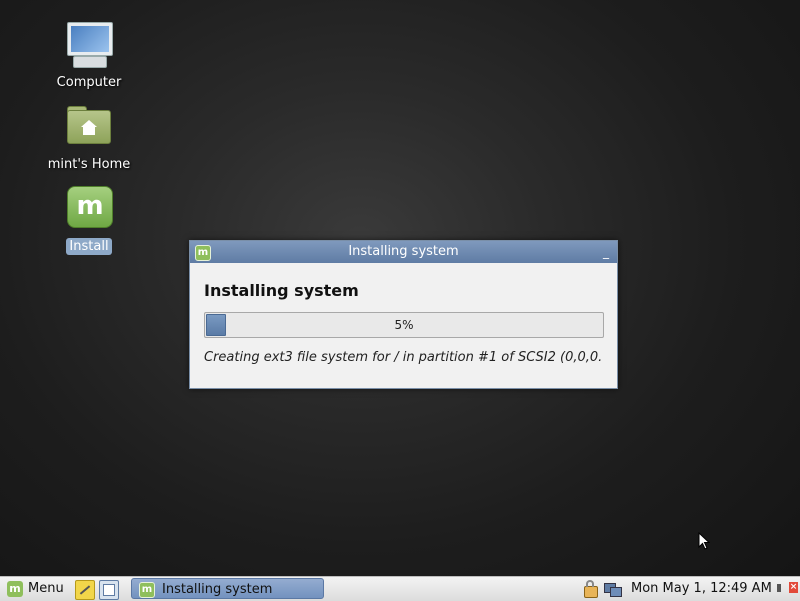 The image size is (800, 601). What do you see at coordinates (109, 590) in the screenshot?
I see `terminal-launcher-icon` at bounding box center [109, 590].